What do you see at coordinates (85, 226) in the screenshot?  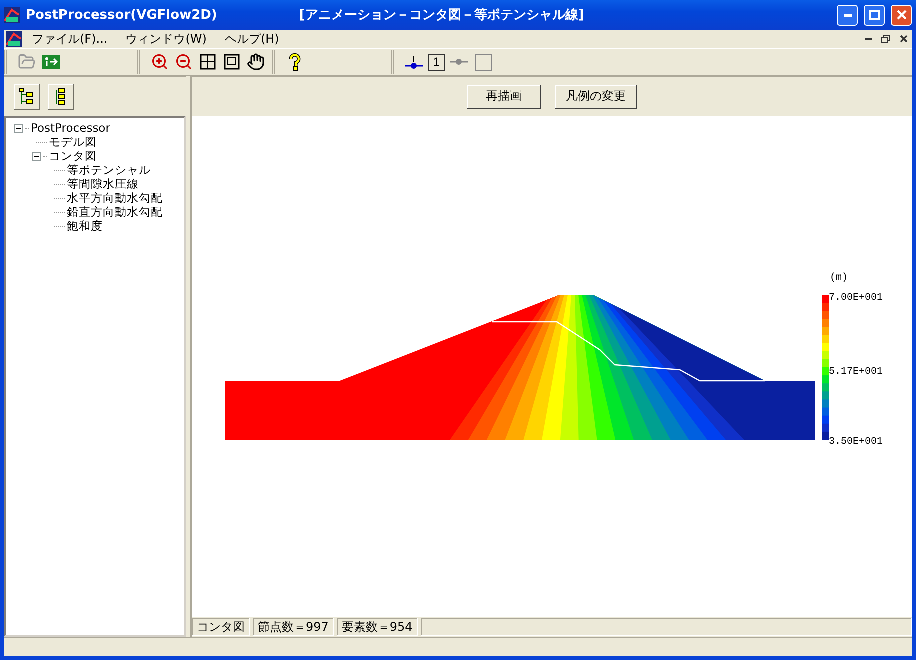 I see `tree-item: 飽和度` at bounding box center [85, 226].